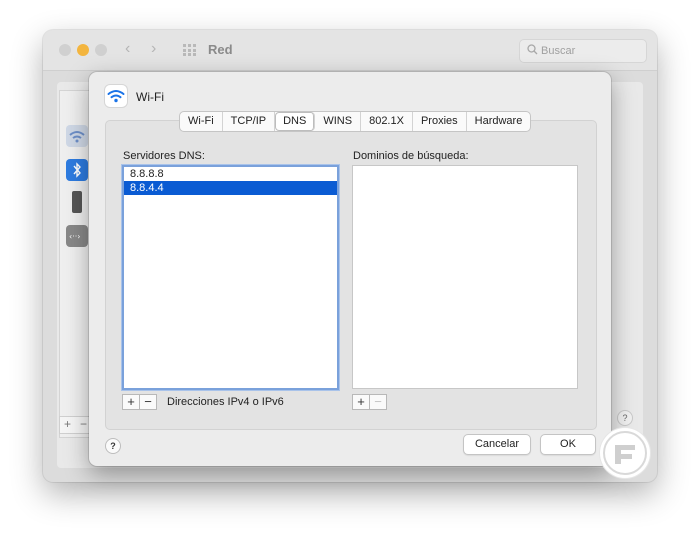  Describe the element at coordinates (190, 50) in the screenshot. I see `grid-icon` at that location.